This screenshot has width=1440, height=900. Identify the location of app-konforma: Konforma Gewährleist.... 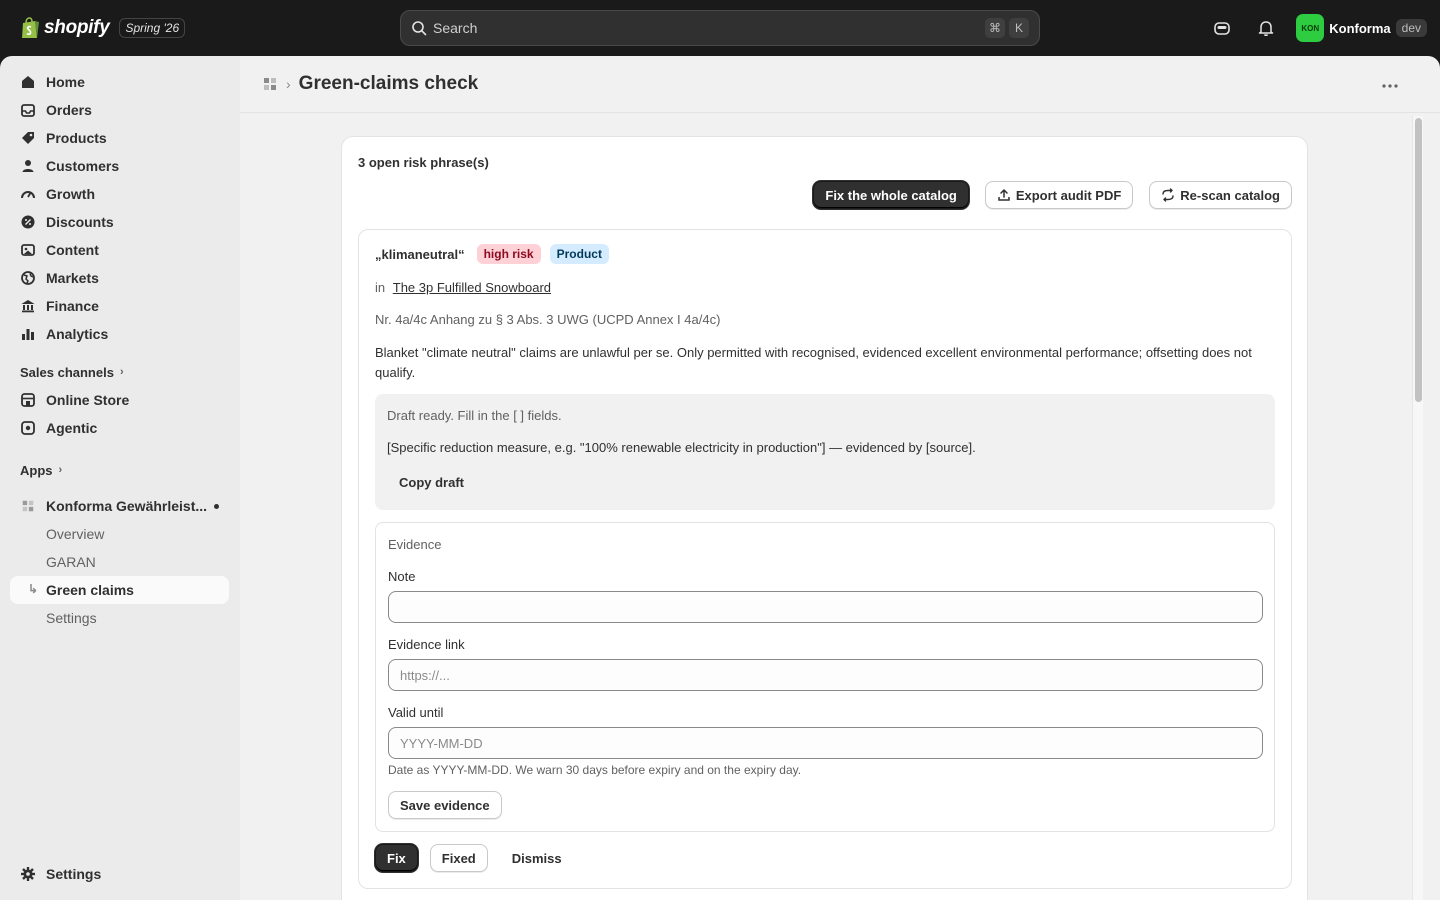
(119, 506).